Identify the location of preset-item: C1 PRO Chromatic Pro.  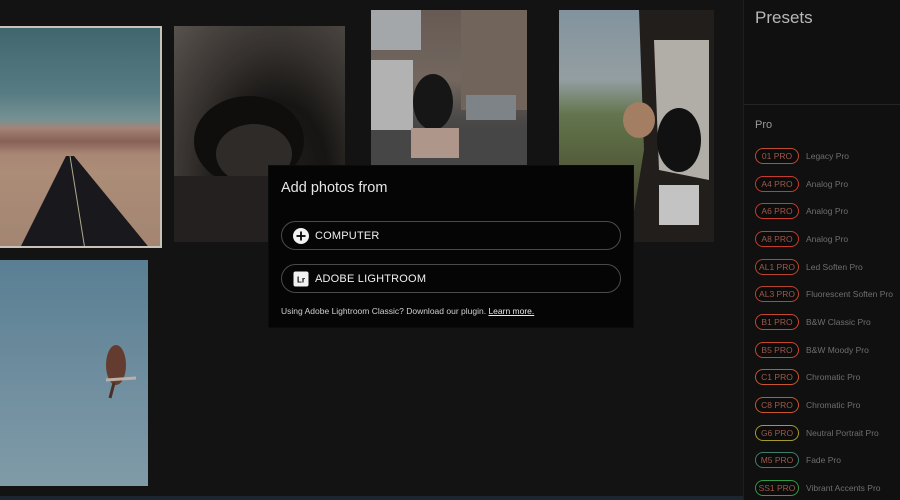
(827, 378).